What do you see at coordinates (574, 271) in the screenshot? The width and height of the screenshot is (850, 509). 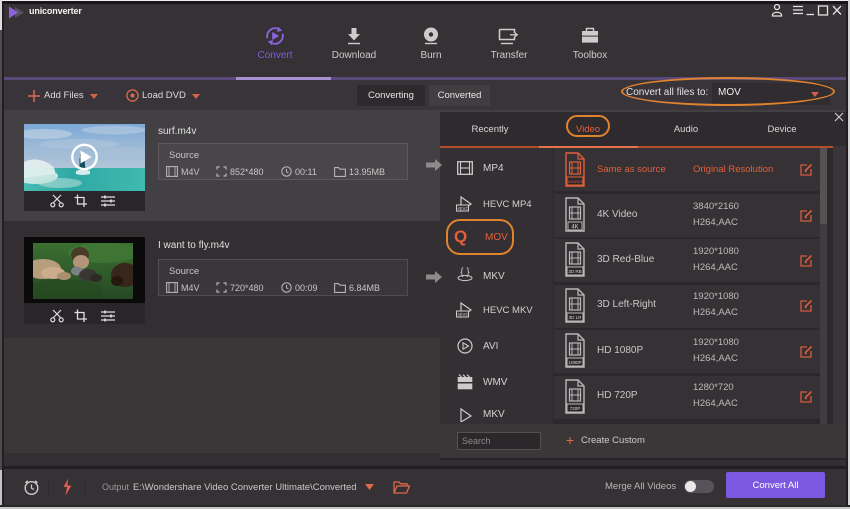 I see `svg-text: 3D RB` at bounding box center [574, 271].